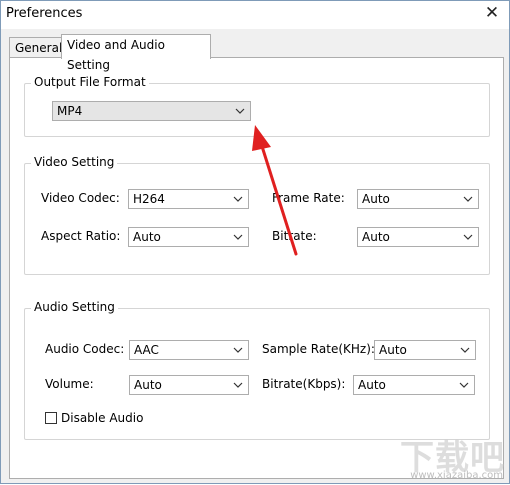 Image resolution: width=510 pixels, height=485 pixels. What do you see at coordinates (372, 385) in the screenshot?
I see `audio-bitrate-value: Auto` at bounding box center [372, 385].